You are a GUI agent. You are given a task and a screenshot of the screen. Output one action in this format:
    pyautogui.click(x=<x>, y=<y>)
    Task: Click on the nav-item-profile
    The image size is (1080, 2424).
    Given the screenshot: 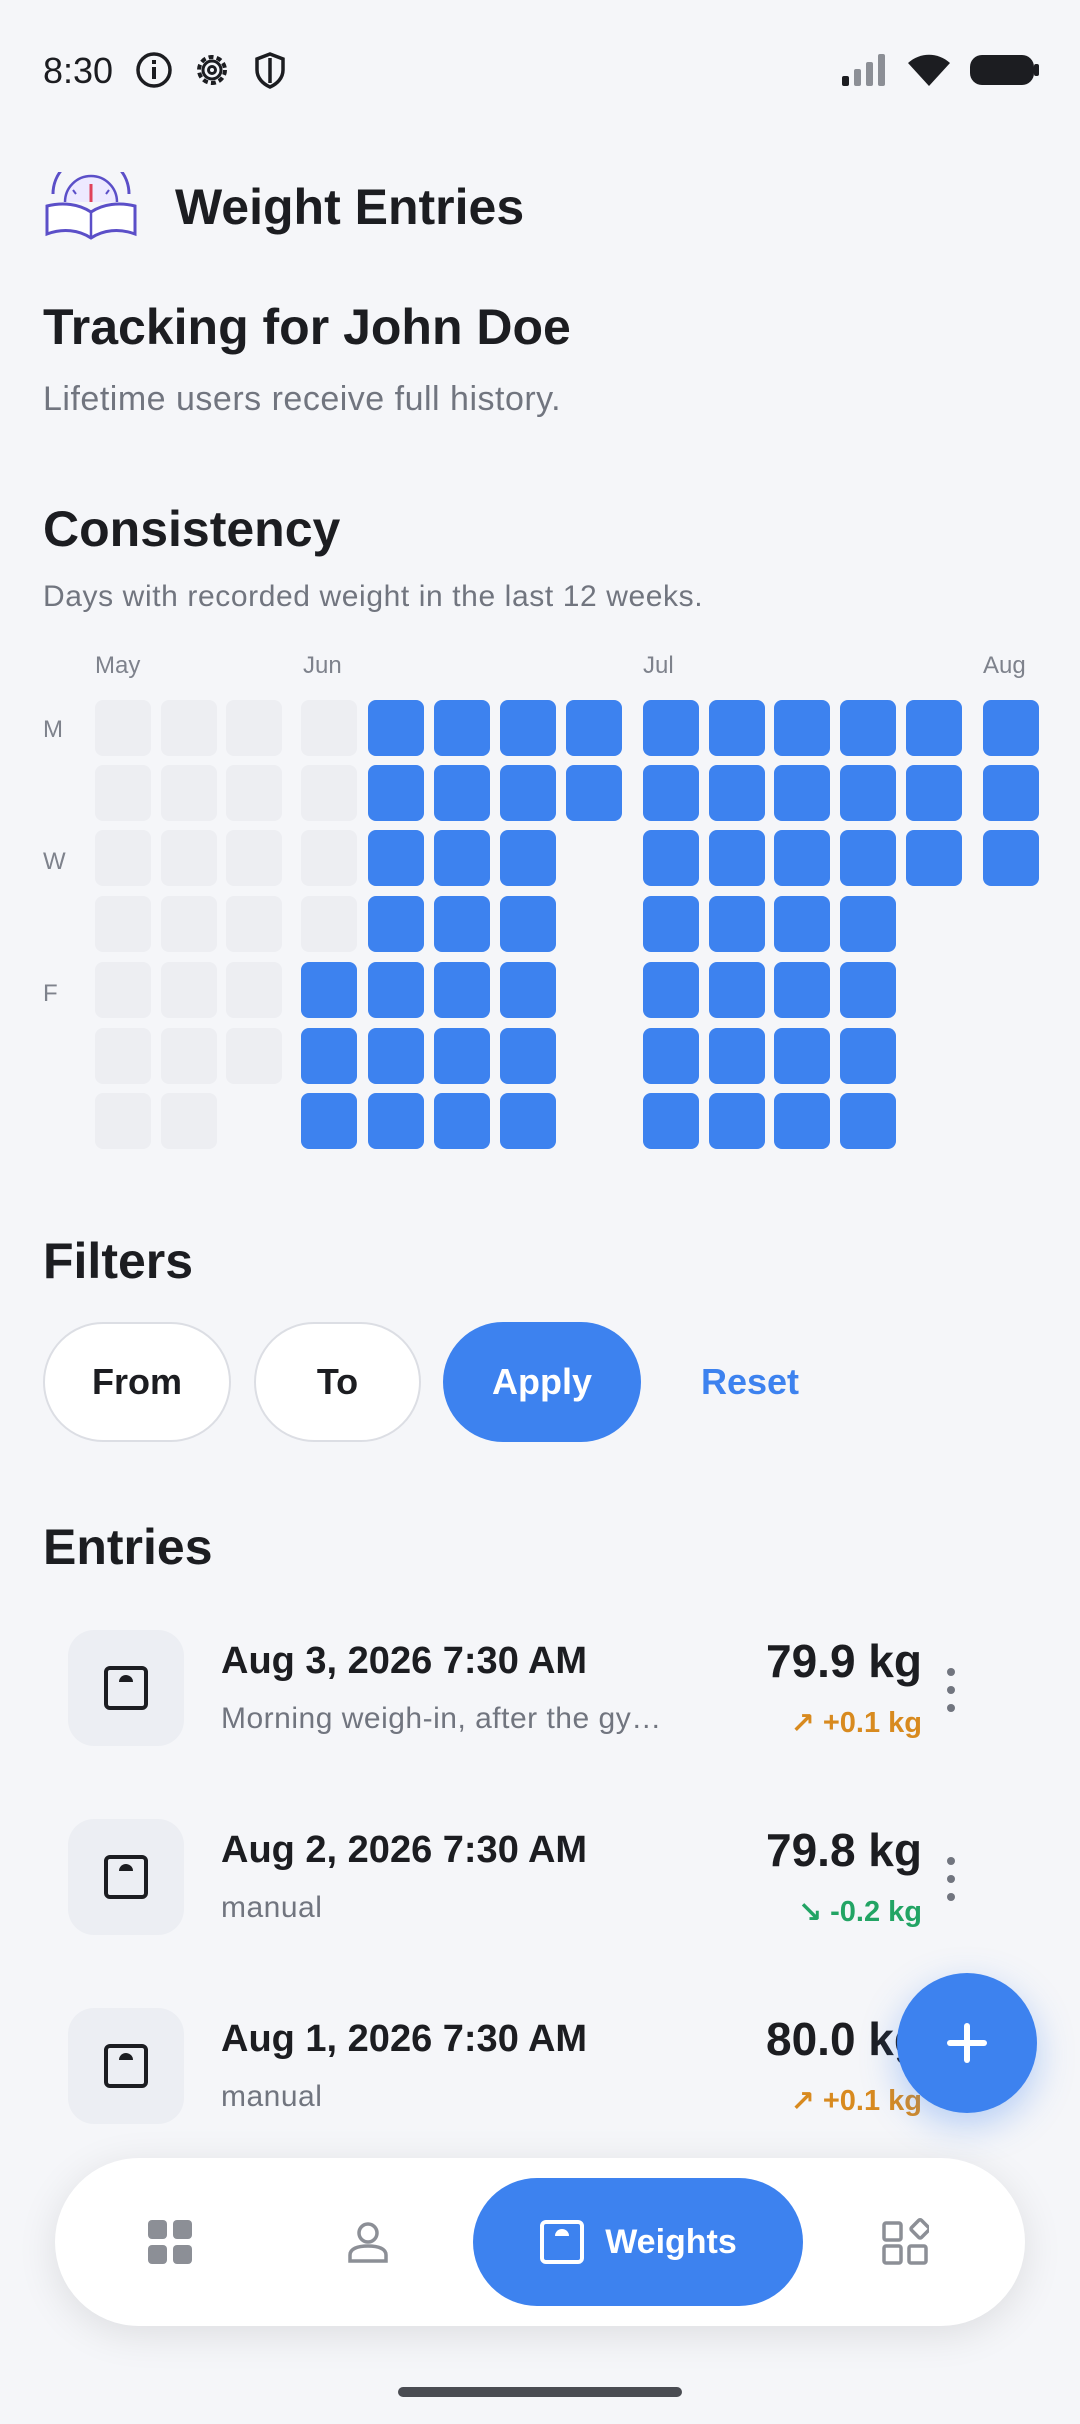 What is the action you would take?
    pyautogui.click(x=368, y=2242)
    